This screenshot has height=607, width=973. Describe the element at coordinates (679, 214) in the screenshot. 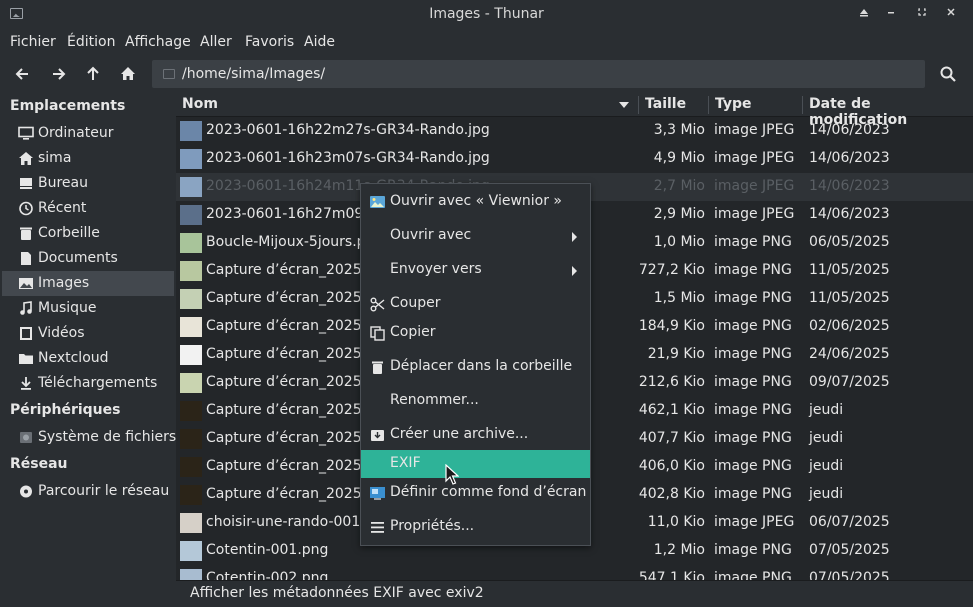

I see `file-size: 2,9 Mio` at that location.